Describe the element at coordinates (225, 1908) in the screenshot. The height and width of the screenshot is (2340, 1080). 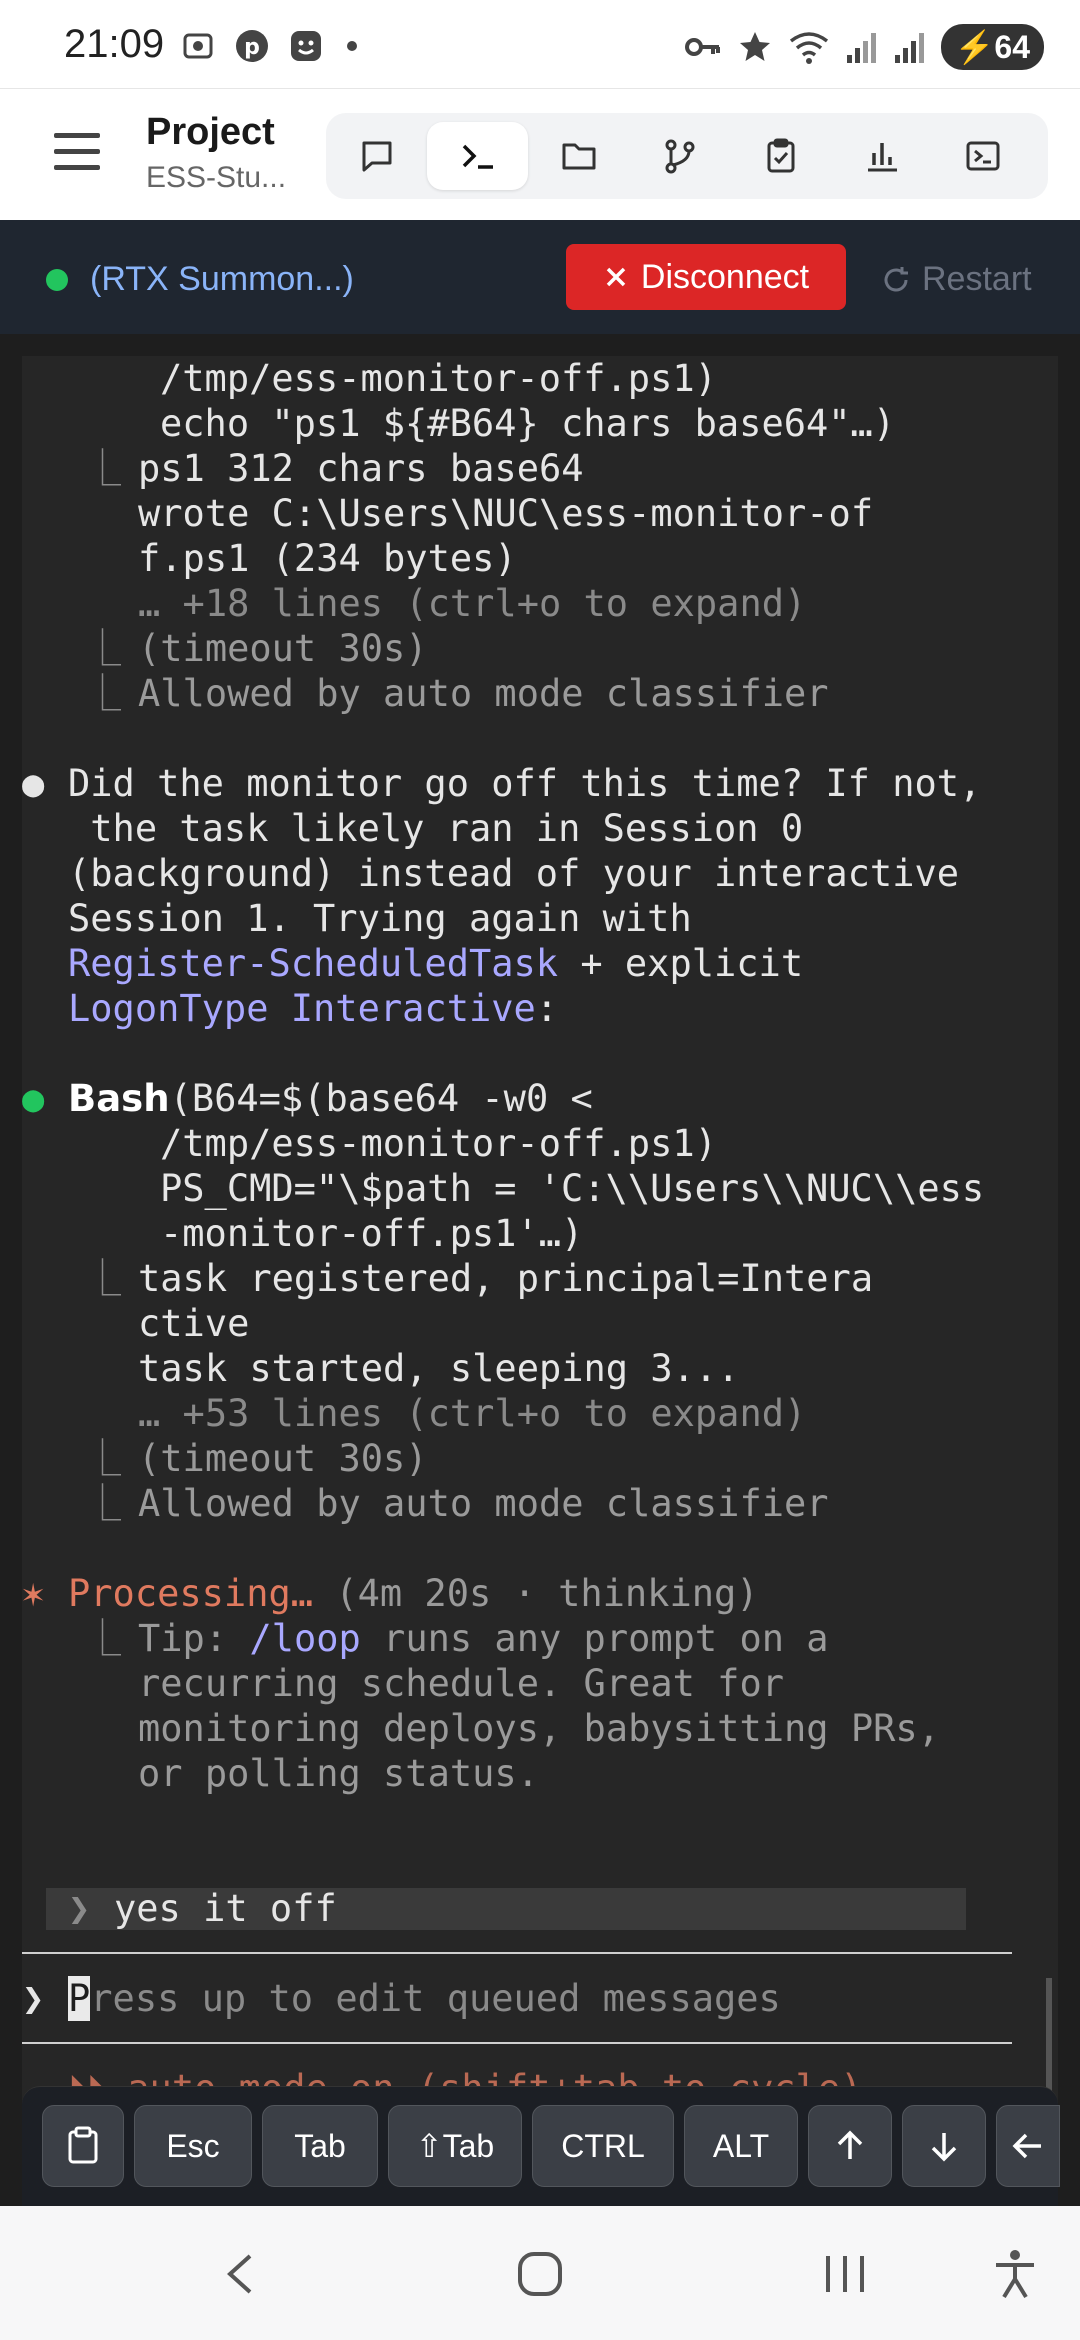
I see `queued-message-text: yes it off` at that location.